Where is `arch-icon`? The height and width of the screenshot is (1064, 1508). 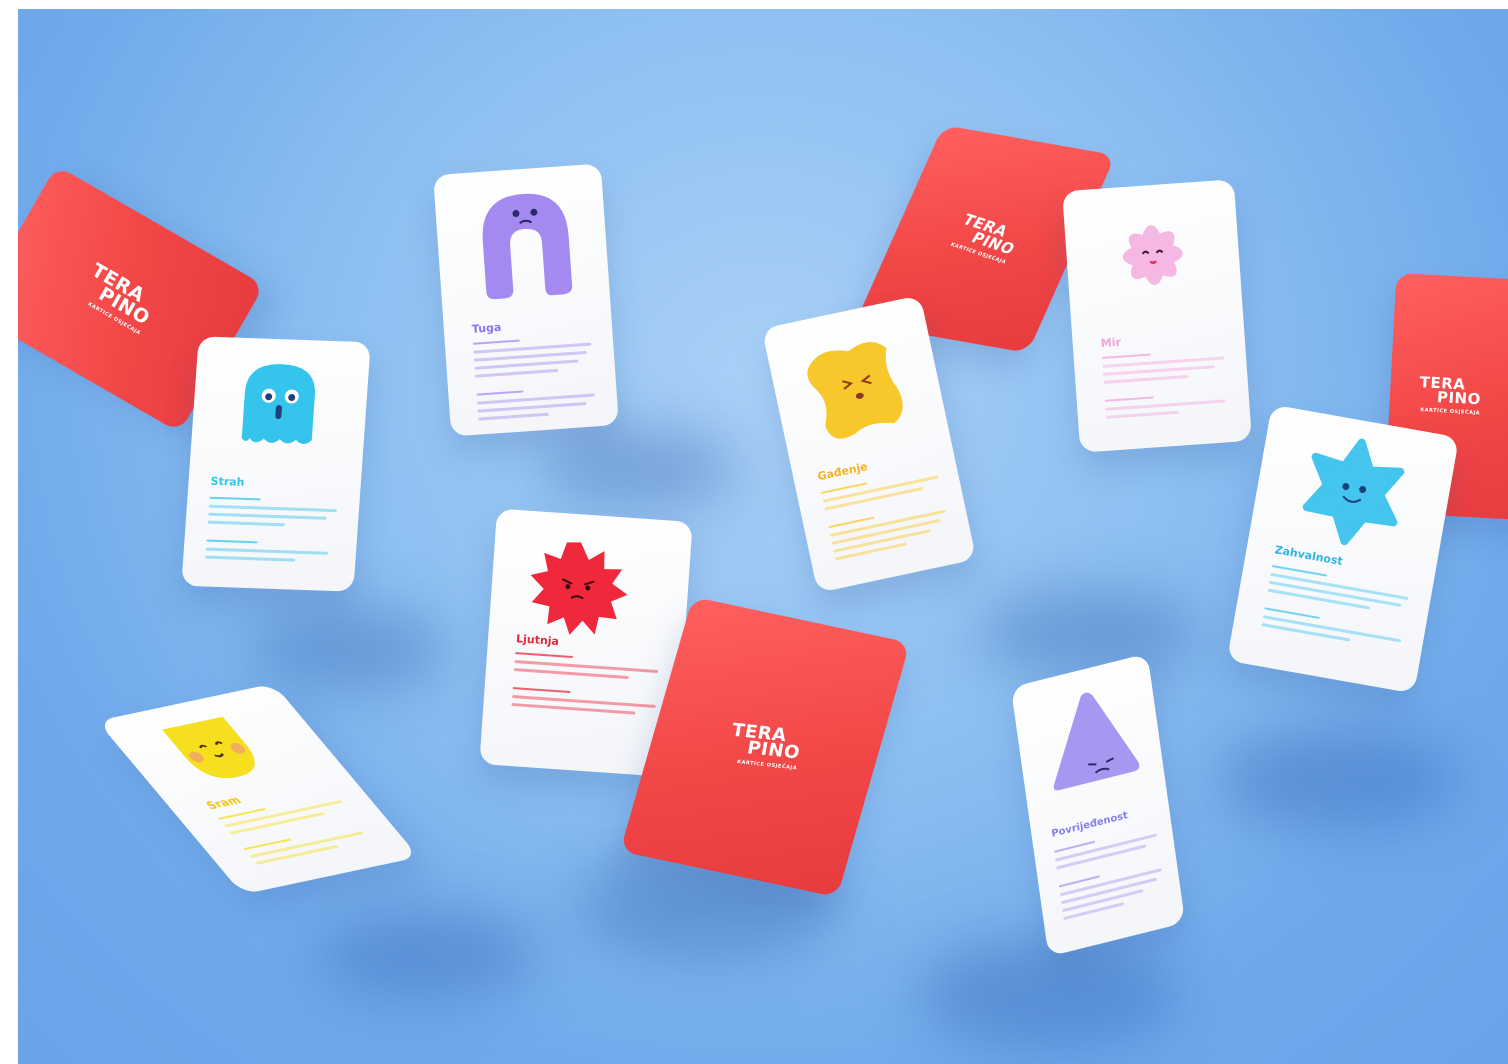
arch-icon is located at coordinates (527, 246).